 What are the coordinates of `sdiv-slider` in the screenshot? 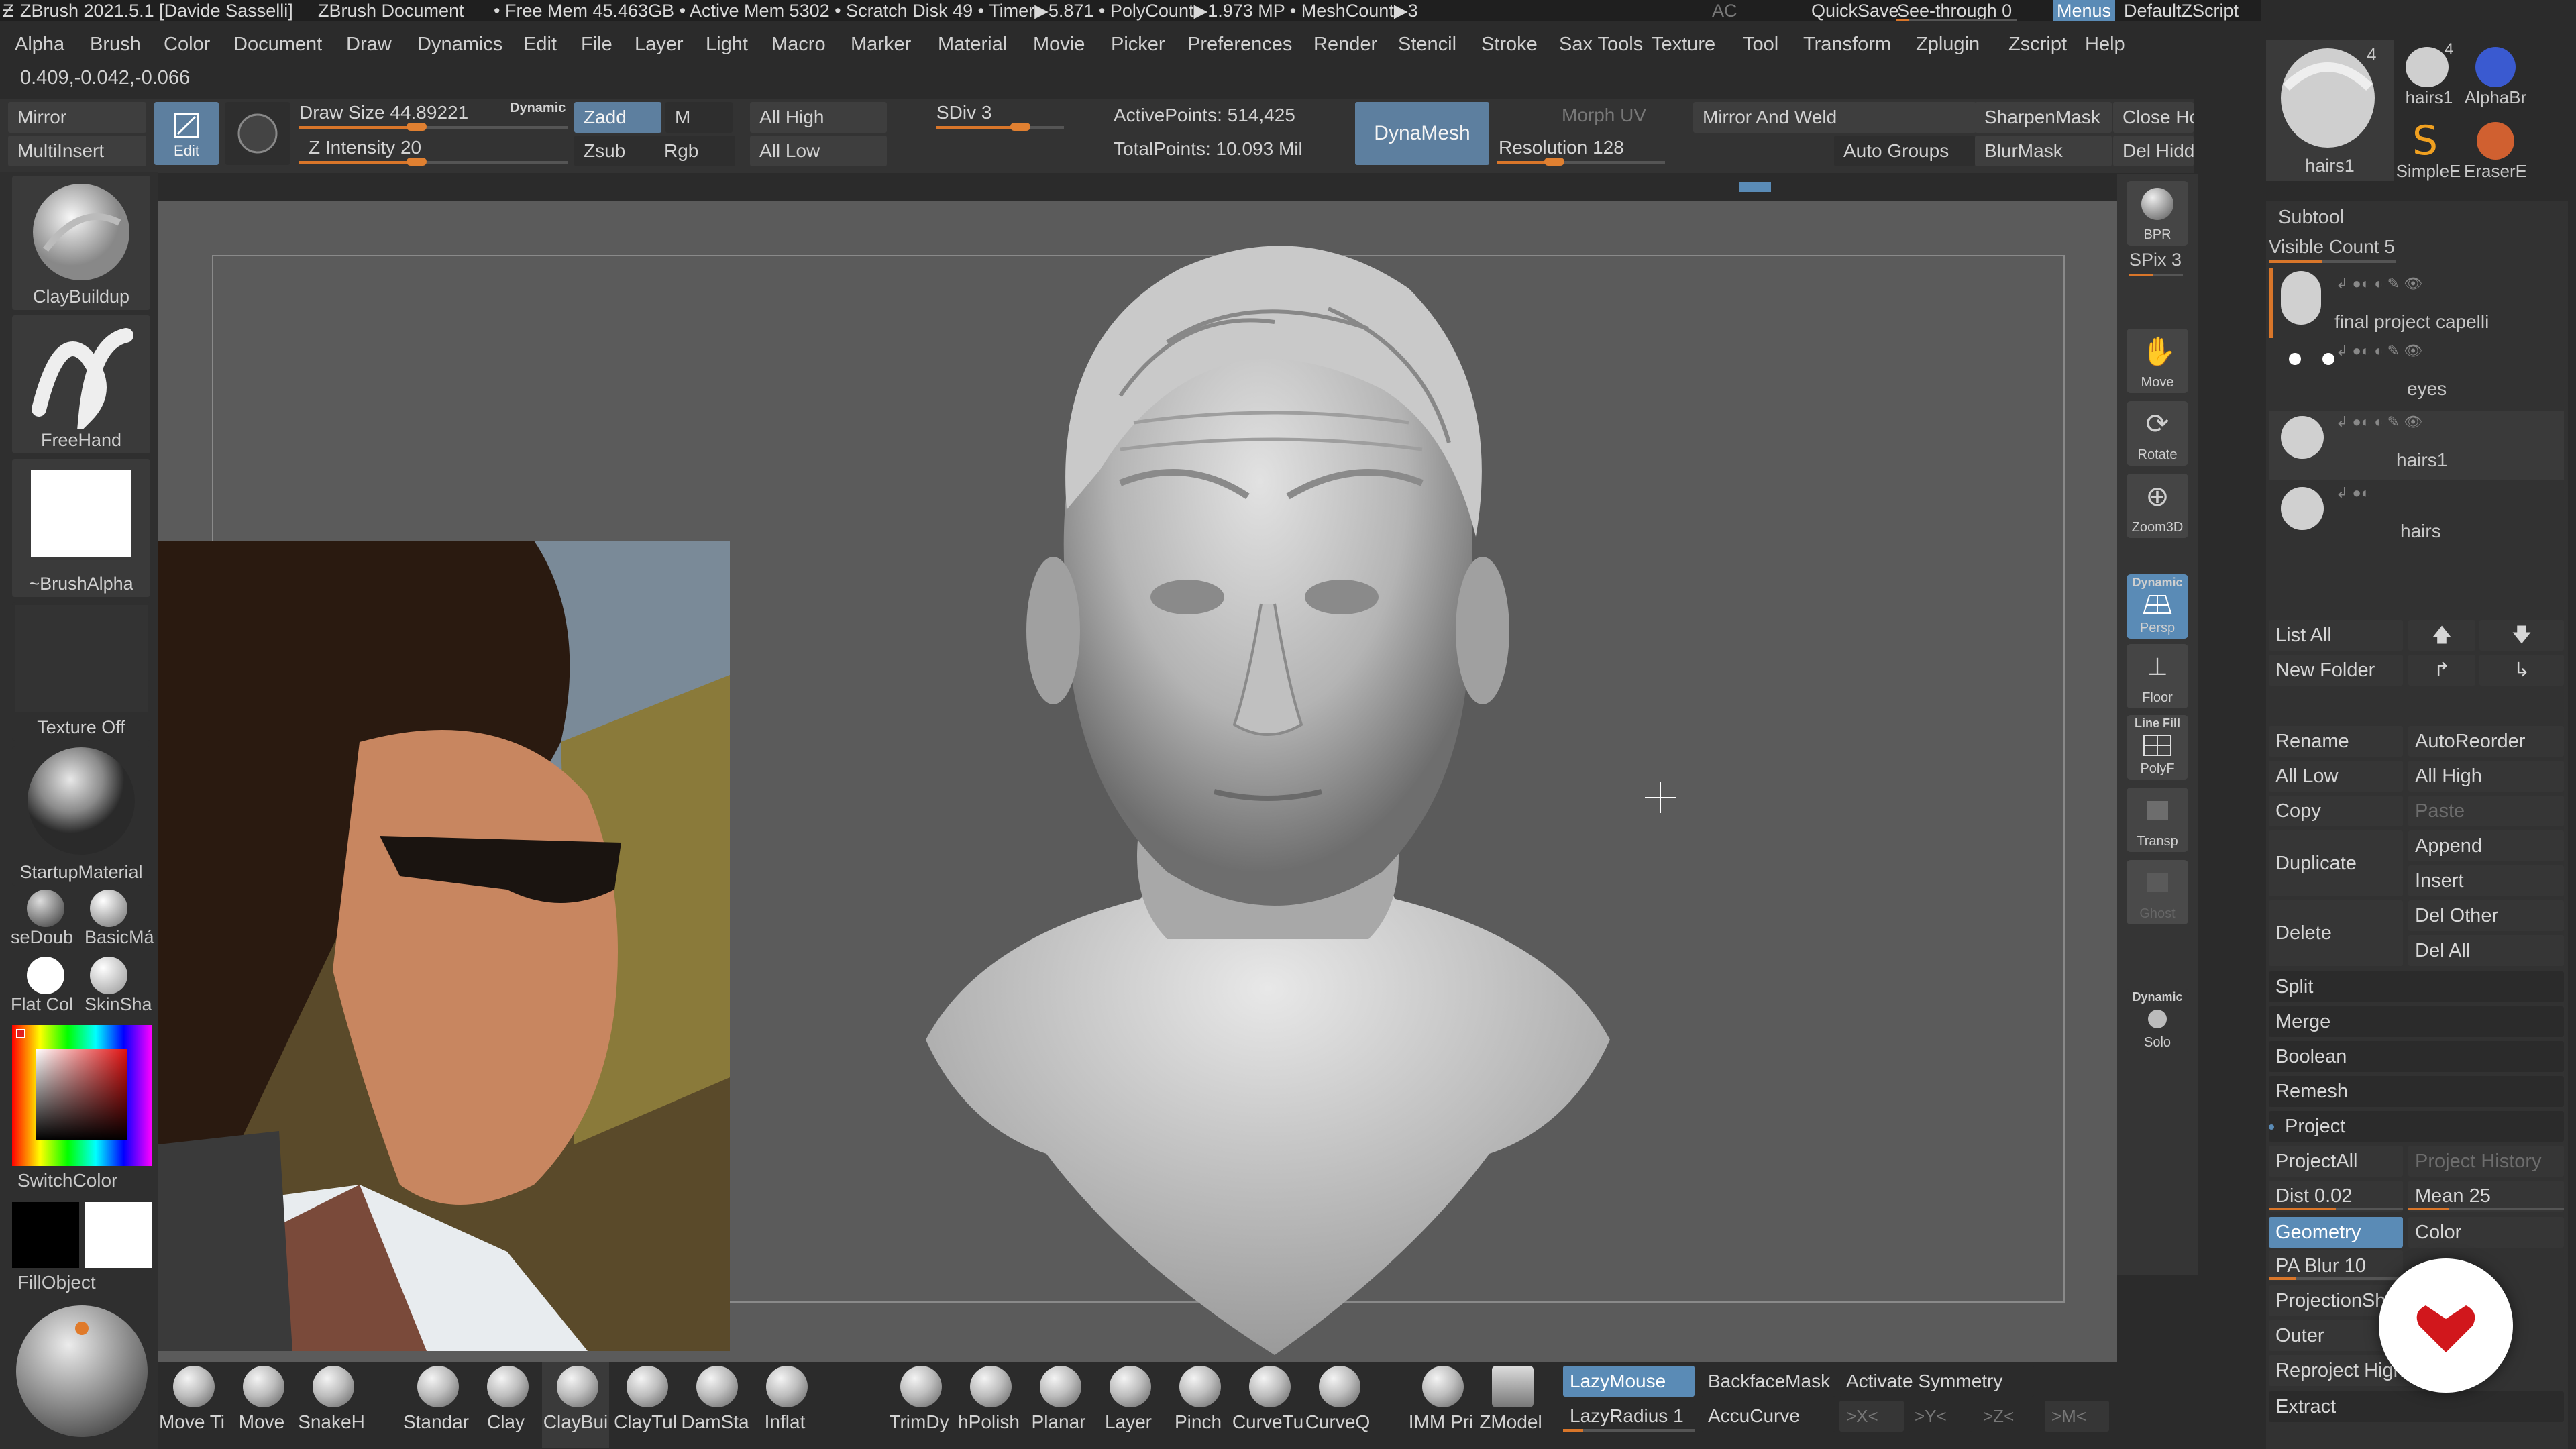 It's located at (1000, 127).